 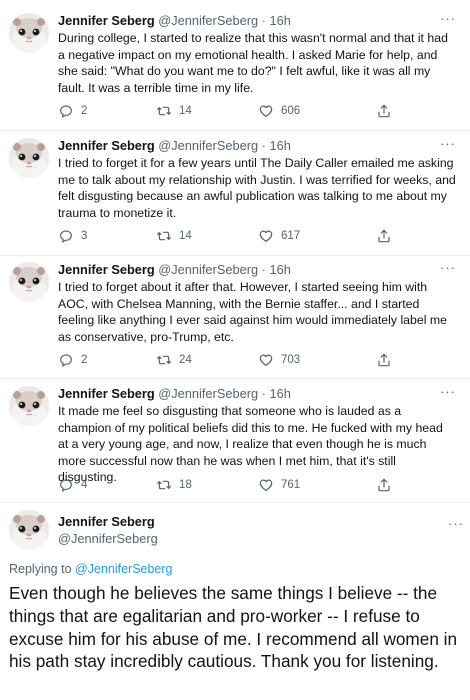 I want to click on like-count: 703, so click(x=291, y=360).